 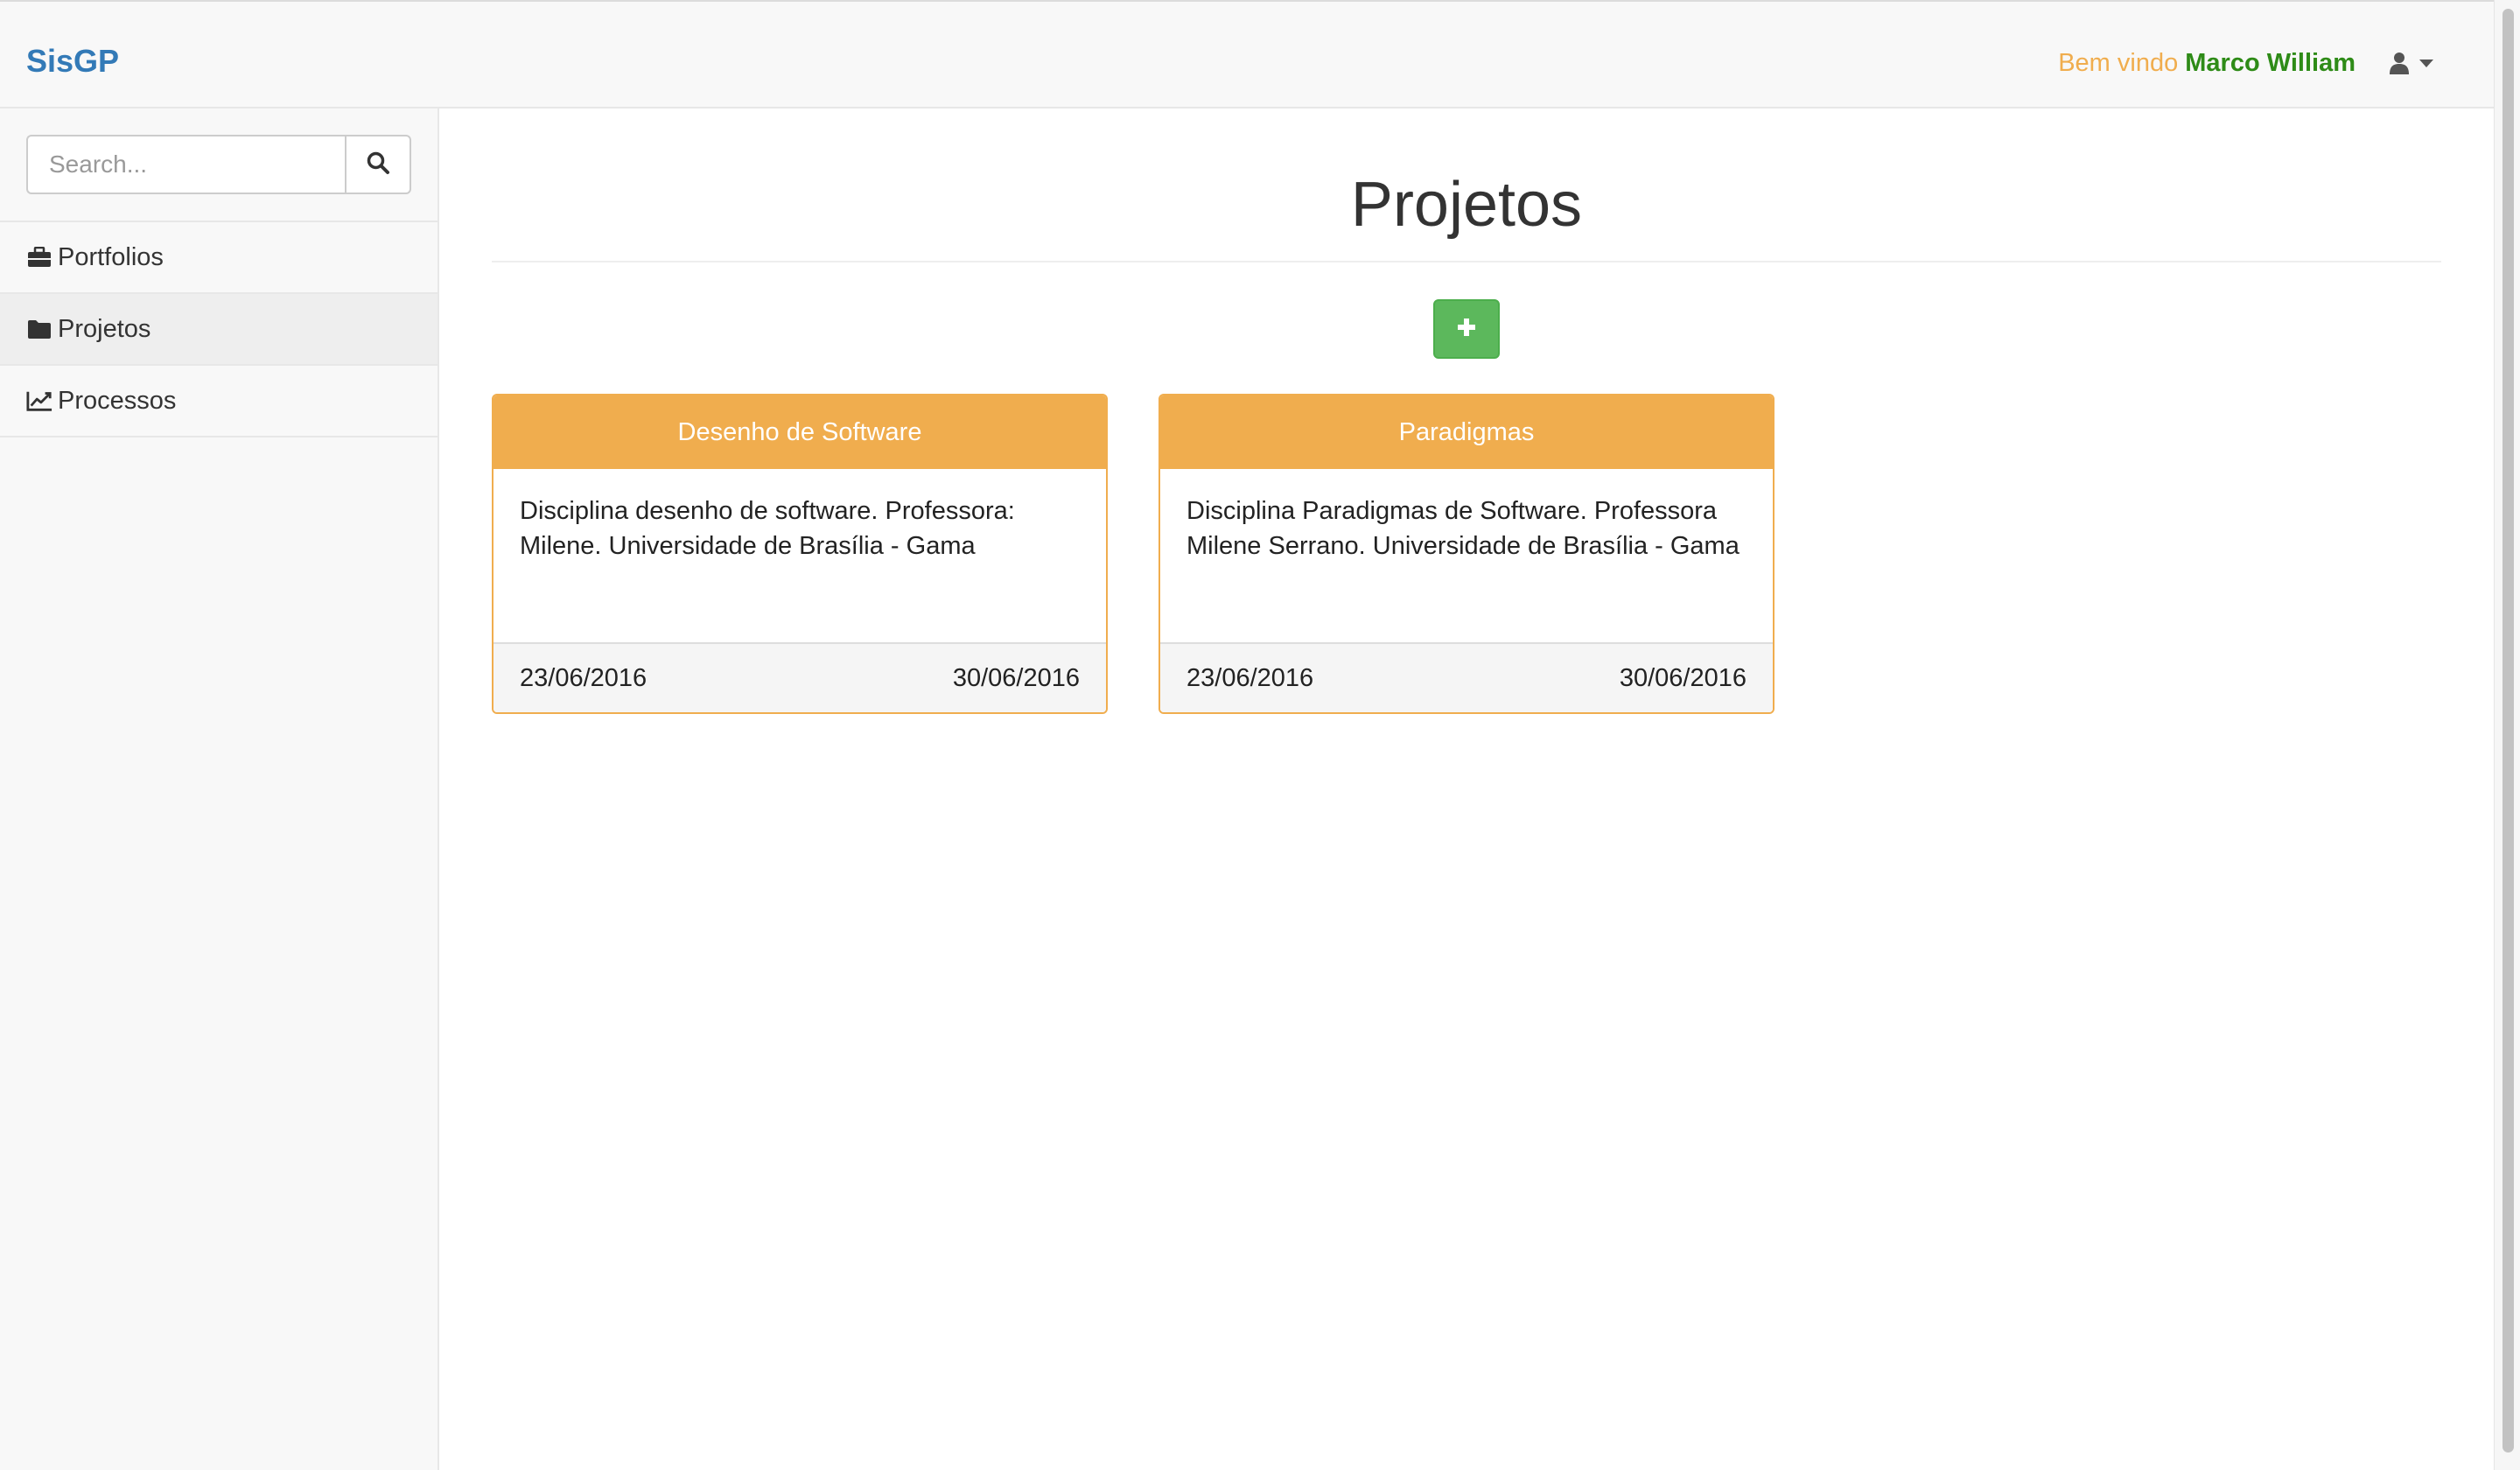 I want to click on search-input, so click(x=185, y=164).